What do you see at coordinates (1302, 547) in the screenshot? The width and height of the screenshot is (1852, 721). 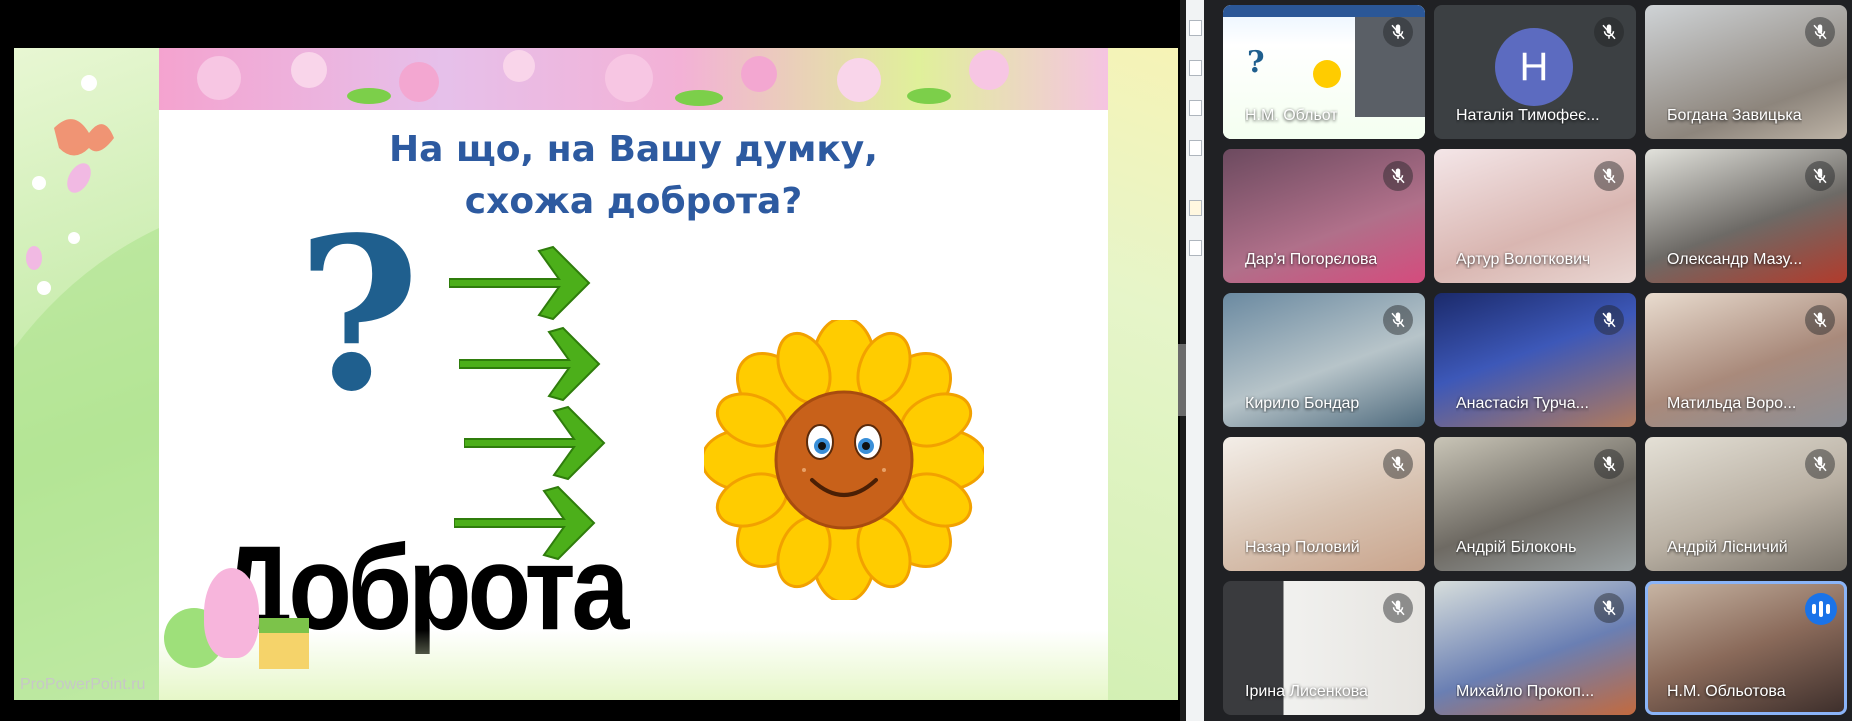 I see `participant-name: Назар Половий` at bounding box center [1302, 547].